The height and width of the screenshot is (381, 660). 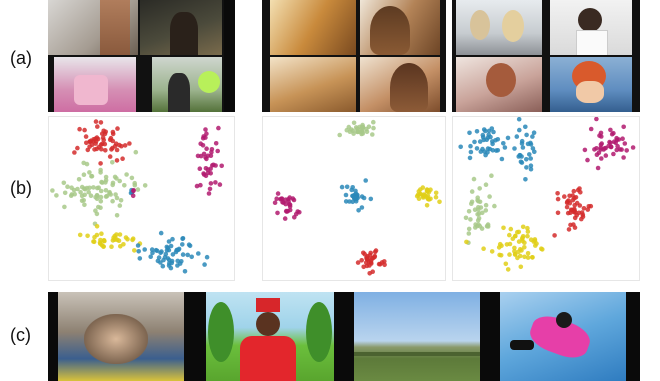 What do you see at coordinates (546, 56) in the screenshot?
I see `frame-group-a3` at bounding box center [546, 56].